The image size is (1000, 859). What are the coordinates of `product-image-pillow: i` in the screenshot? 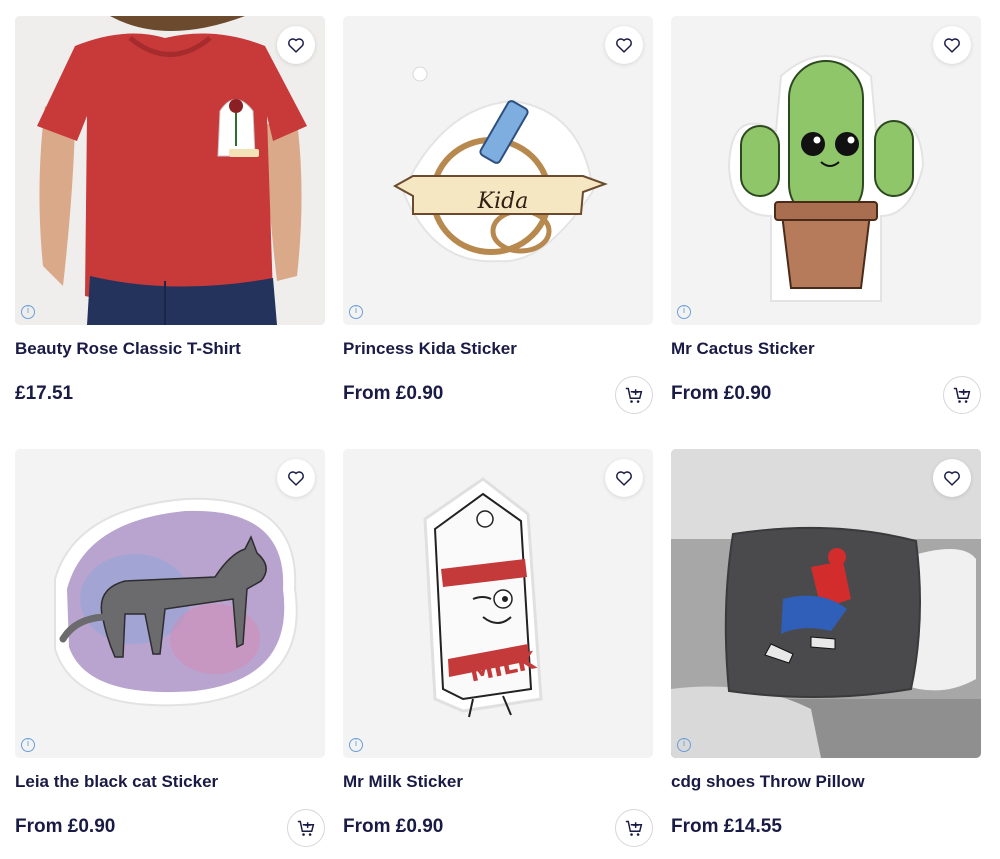 It's located at (826, 603).